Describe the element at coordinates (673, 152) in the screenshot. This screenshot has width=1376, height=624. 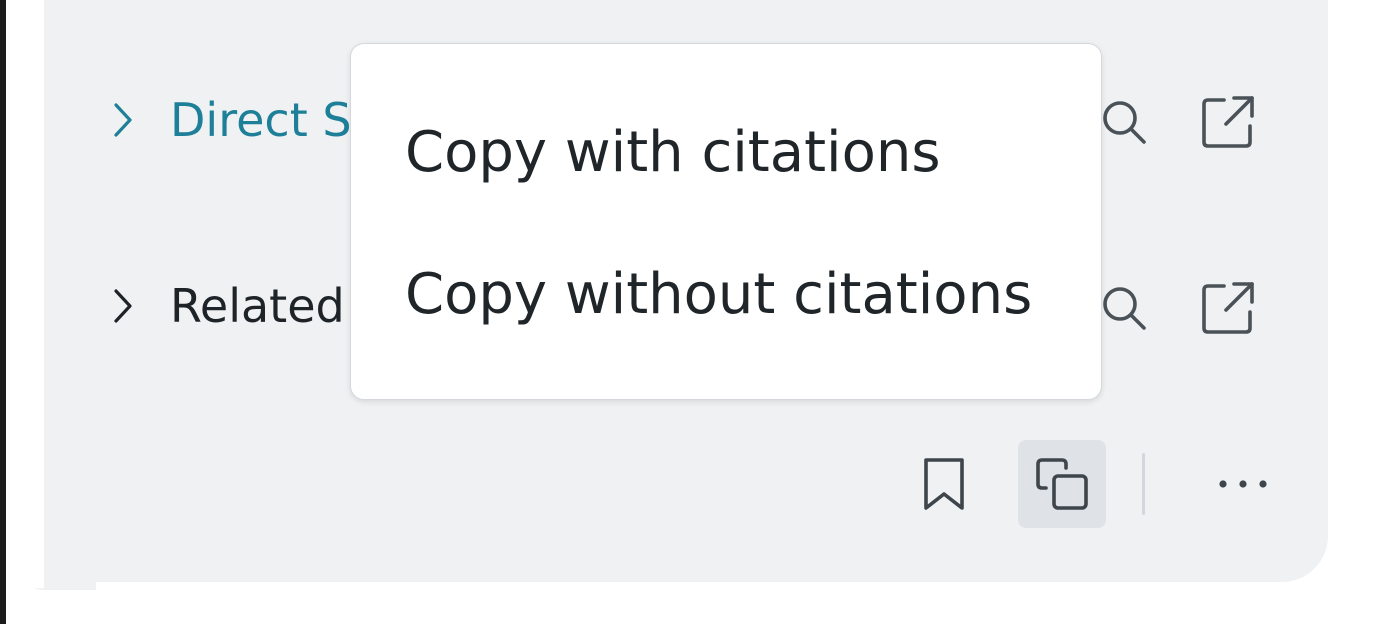
I see `copy-with-citations-item: Copy with citations` at that location.